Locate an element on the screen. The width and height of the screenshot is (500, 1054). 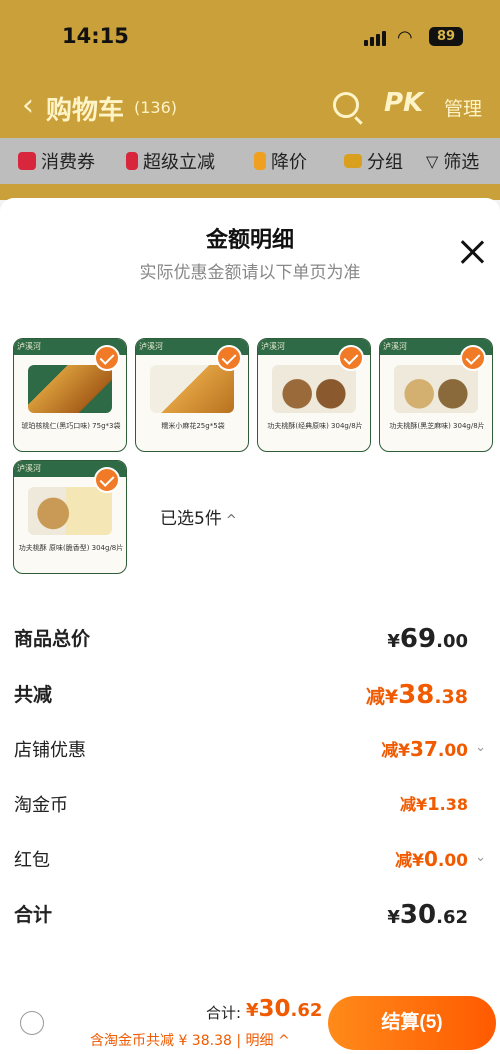
row-sum: 合计 ¥30.62 is located at coordinates (250, 915).